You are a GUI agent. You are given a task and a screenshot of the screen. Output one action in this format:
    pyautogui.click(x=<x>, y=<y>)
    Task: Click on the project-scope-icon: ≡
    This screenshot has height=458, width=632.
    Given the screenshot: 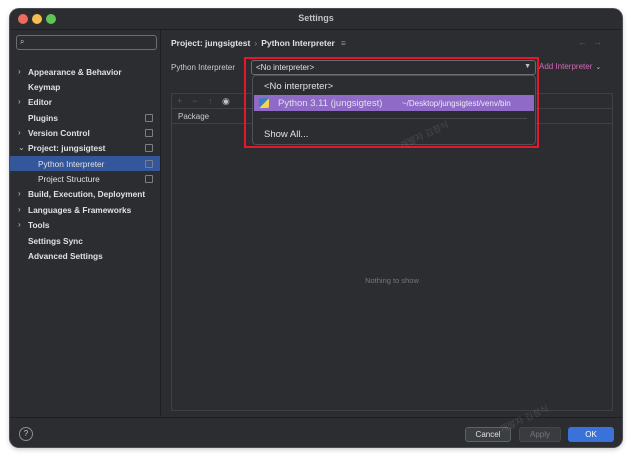 What is the action you would take?
    pyautogui.click(x=343, y=43)
    